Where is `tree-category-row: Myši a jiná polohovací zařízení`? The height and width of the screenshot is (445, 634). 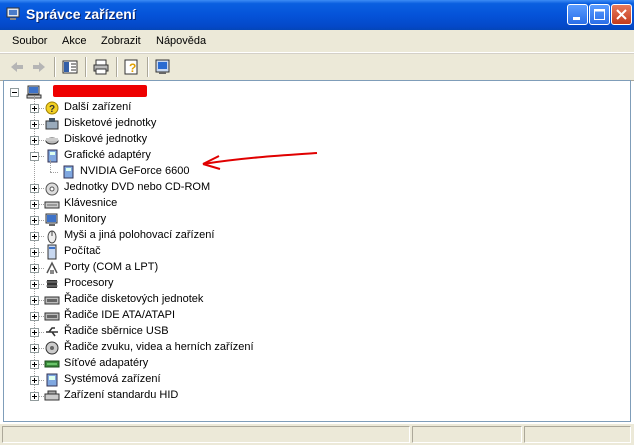 tree-category-row: Myši a jiná polohovací zařízení is located at coordinates (184, 236).